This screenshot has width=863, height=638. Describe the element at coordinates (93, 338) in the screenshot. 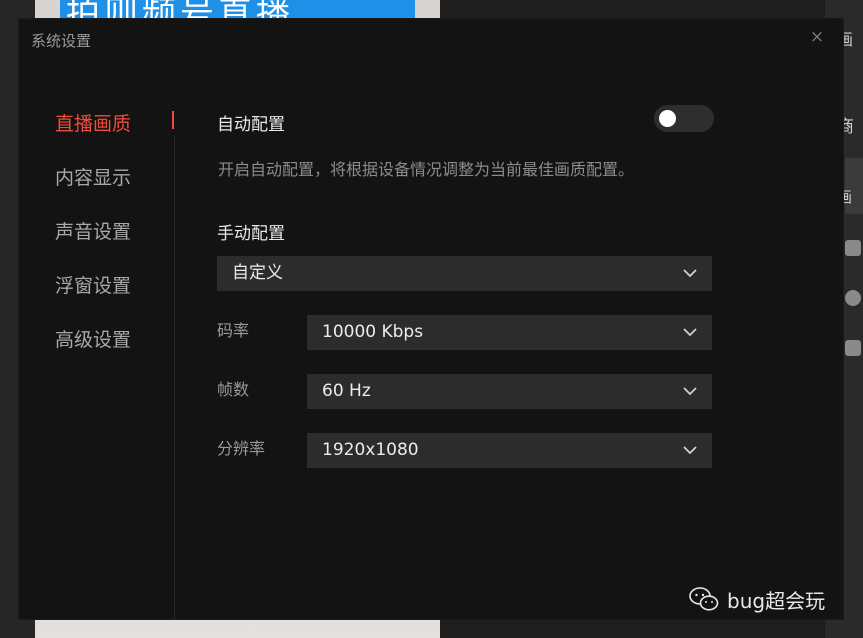

I see `nav-item-advanced-settings: 高级设置` at that location.